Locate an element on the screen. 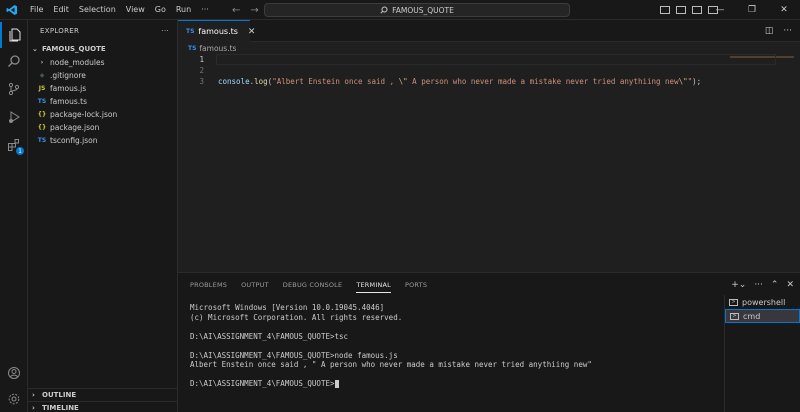  chevron-down-icon: ⌄ is located at coordinates (35, 49).